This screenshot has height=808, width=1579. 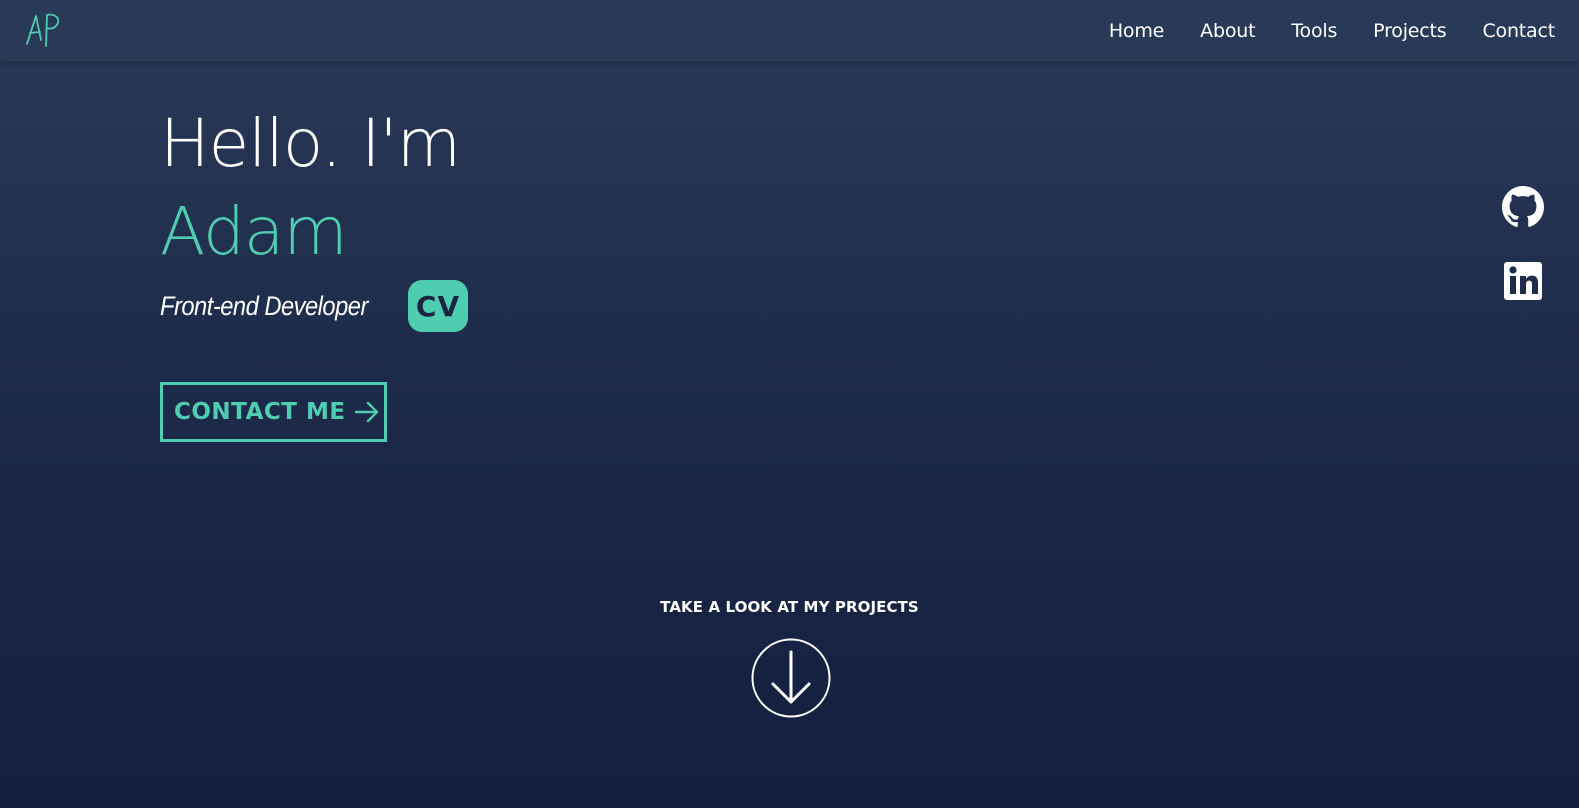 I want to click on navbar: Home About Tools Projects Contact, so click(x=789, y=30).